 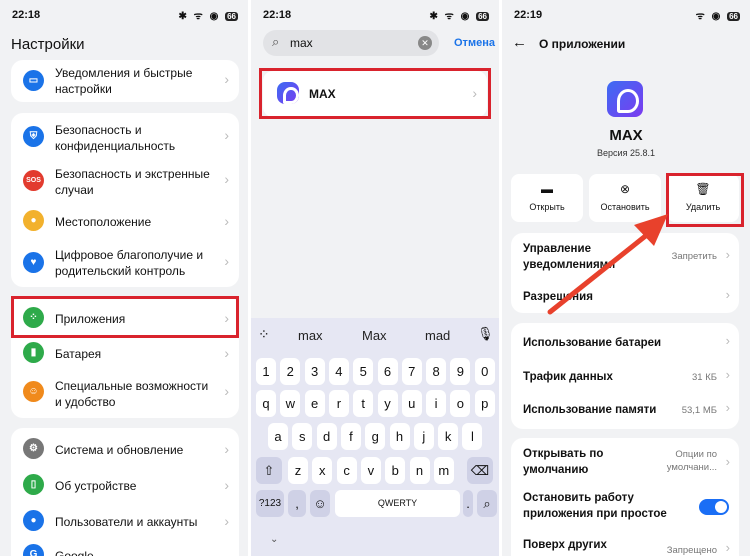 I want to click on settings-item-label: Уведомления и быстрые настройки, so click(x=124, y=81).